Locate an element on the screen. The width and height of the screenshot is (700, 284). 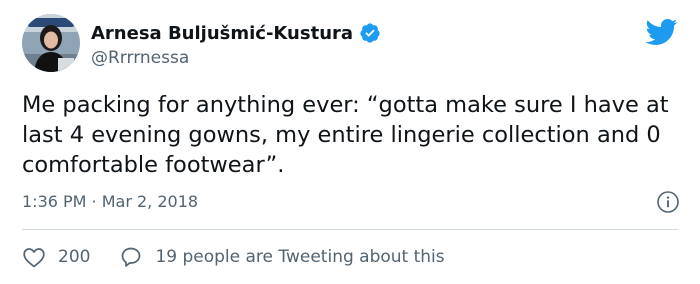
tweet-timestamp: 1:36 PM · Mar 2, 2018 is located at coordinates (110, 201).